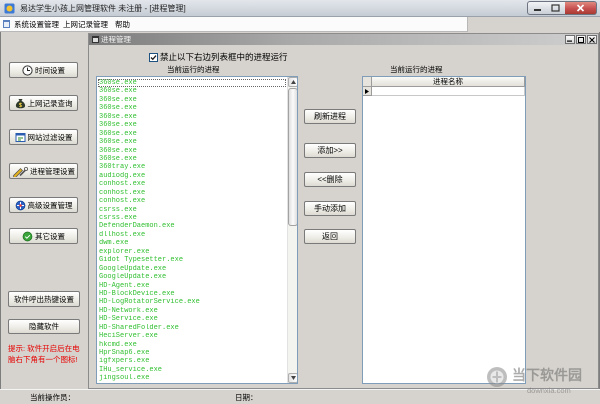  Describe the element at coordinates (292, 157) in the screenshot. I see `scrollbar-thumb` at that location.